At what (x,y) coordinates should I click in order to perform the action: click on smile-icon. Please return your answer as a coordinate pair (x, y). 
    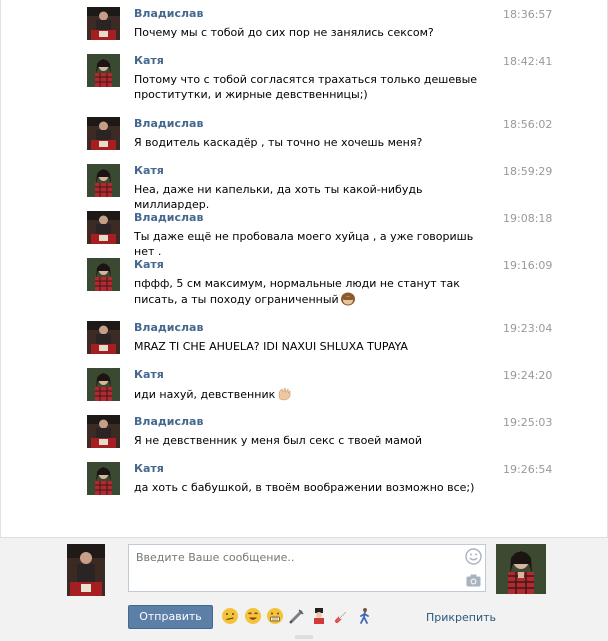
    Looking at the image, I should click on (473, 556).